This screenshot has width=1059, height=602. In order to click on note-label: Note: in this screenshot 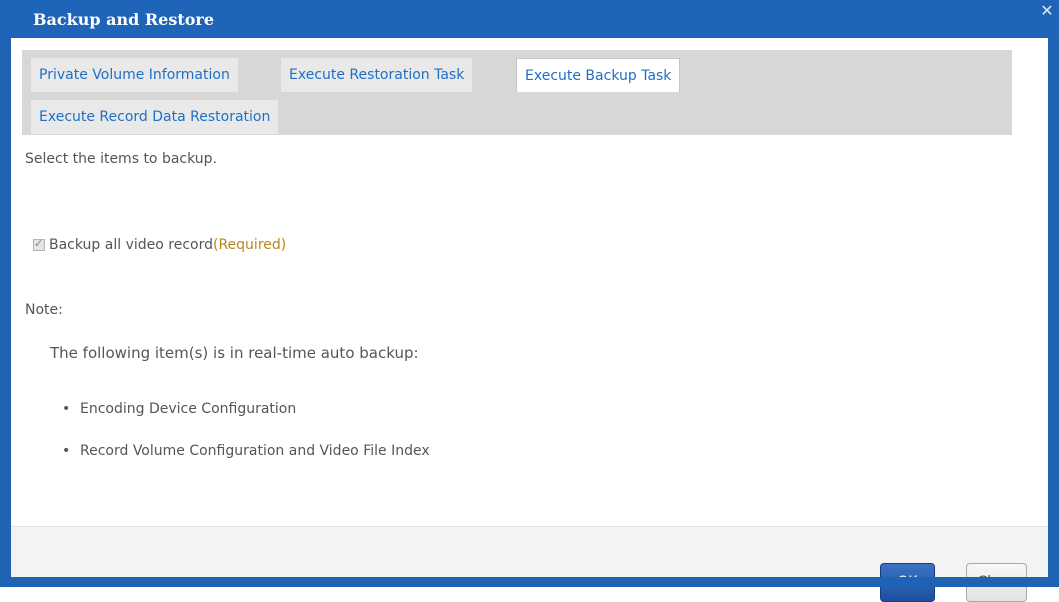, I will do `click(44, 310)`.